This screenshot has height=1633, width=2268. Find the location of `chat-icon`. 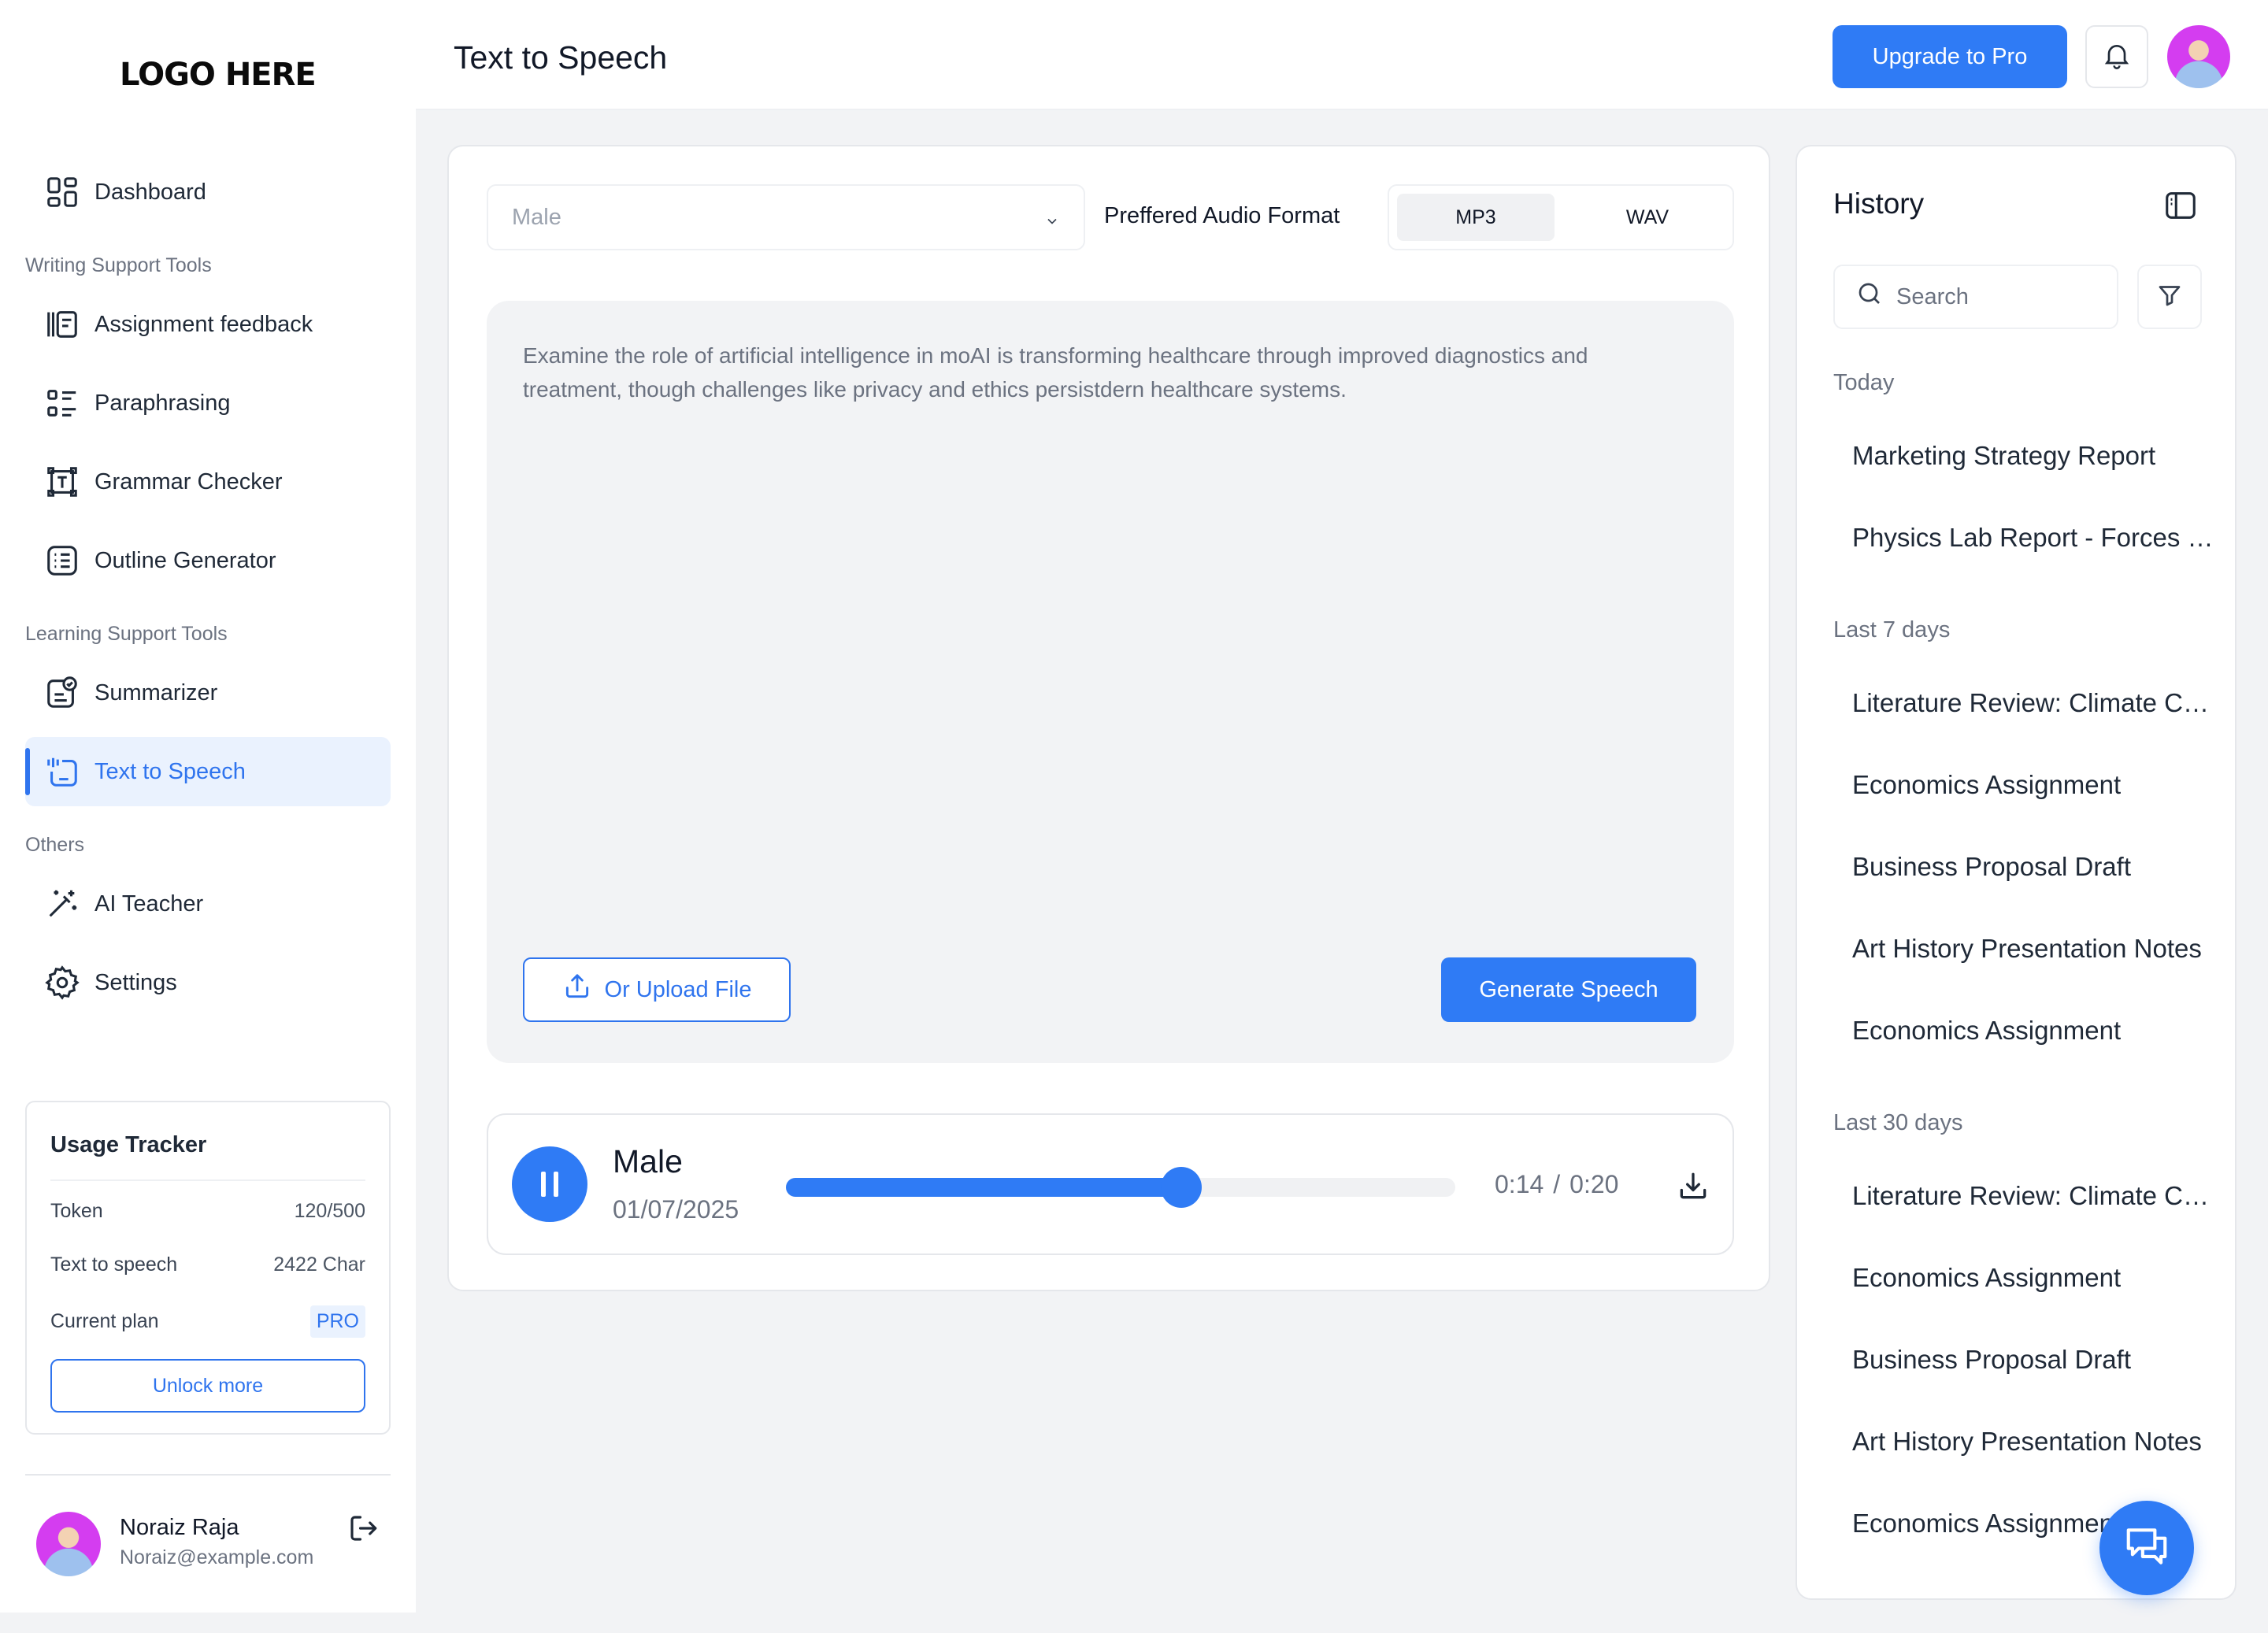

chat-icon is located at coordinates (2146, 1548).